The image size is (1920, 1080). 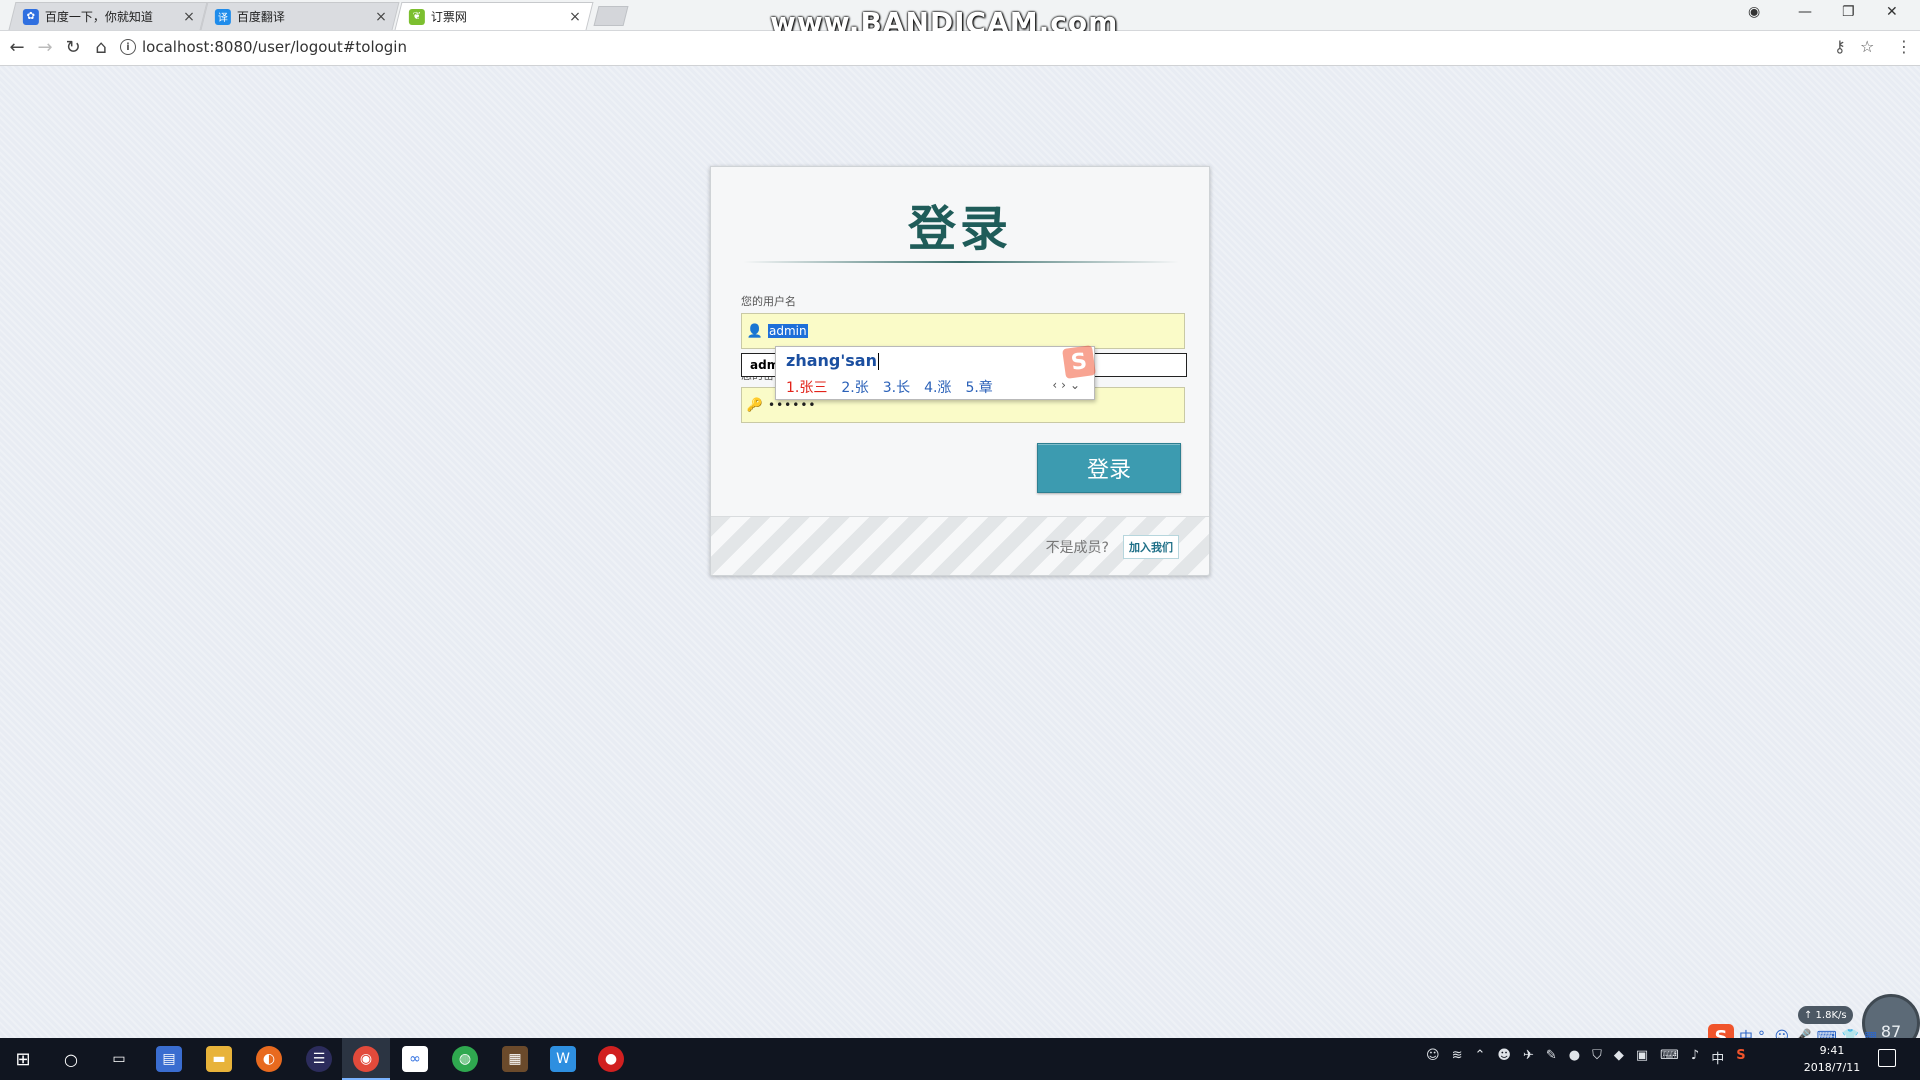 I want to click on show-hidden-icon: ⌃, so click(x=1479, y=1057).